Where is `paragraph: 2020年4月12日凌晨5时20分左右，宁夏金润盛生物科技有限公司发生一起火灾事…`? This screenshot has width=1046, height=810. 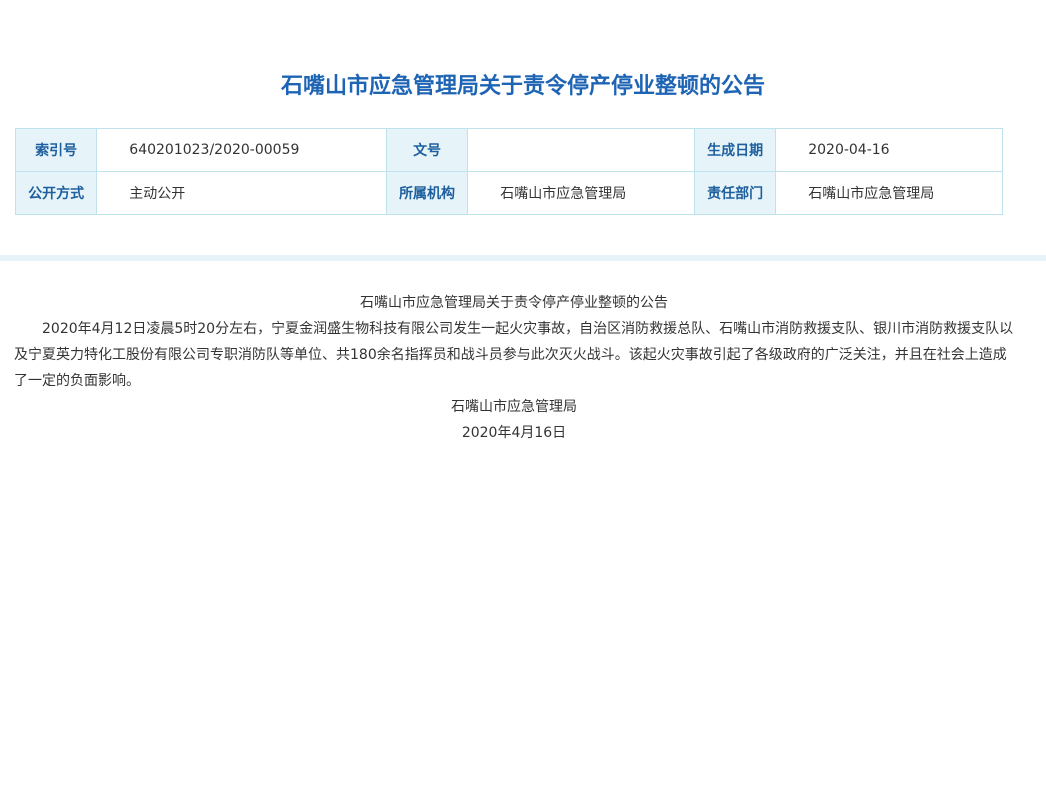
paragraph: 2020年4月12日凌晨5时20分左右，宁夏金润盛生物科技有限公司发生一起火灾事… is located at coordinates (514, 355).